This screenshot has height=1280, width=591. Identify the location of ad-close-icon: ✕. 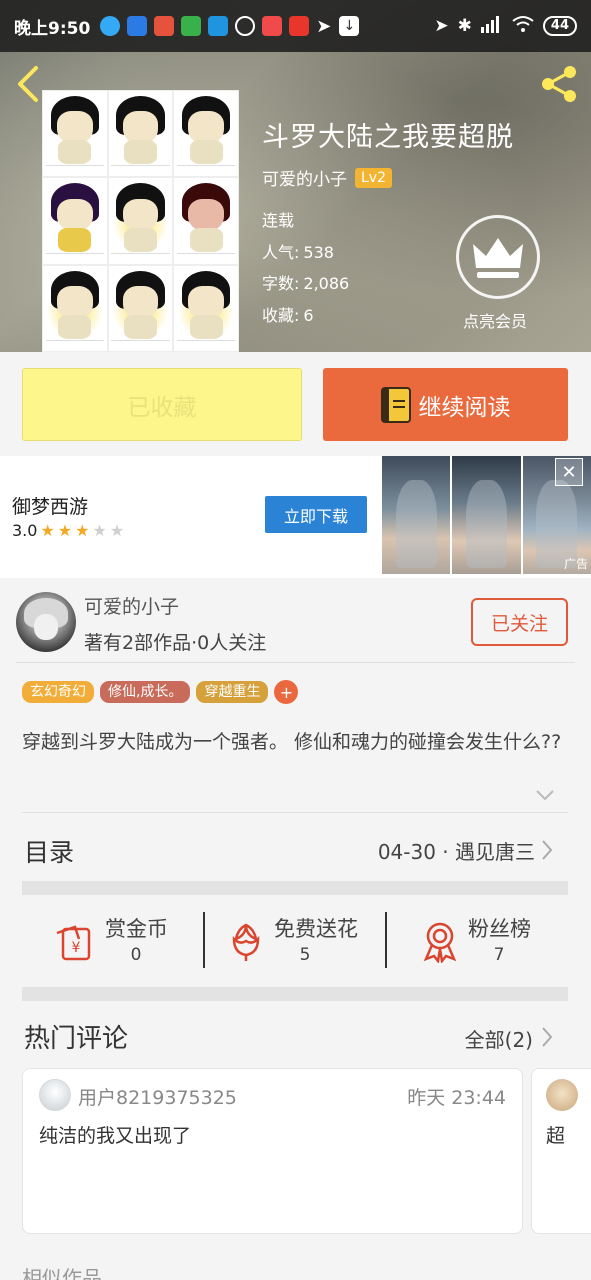
(569, 472).